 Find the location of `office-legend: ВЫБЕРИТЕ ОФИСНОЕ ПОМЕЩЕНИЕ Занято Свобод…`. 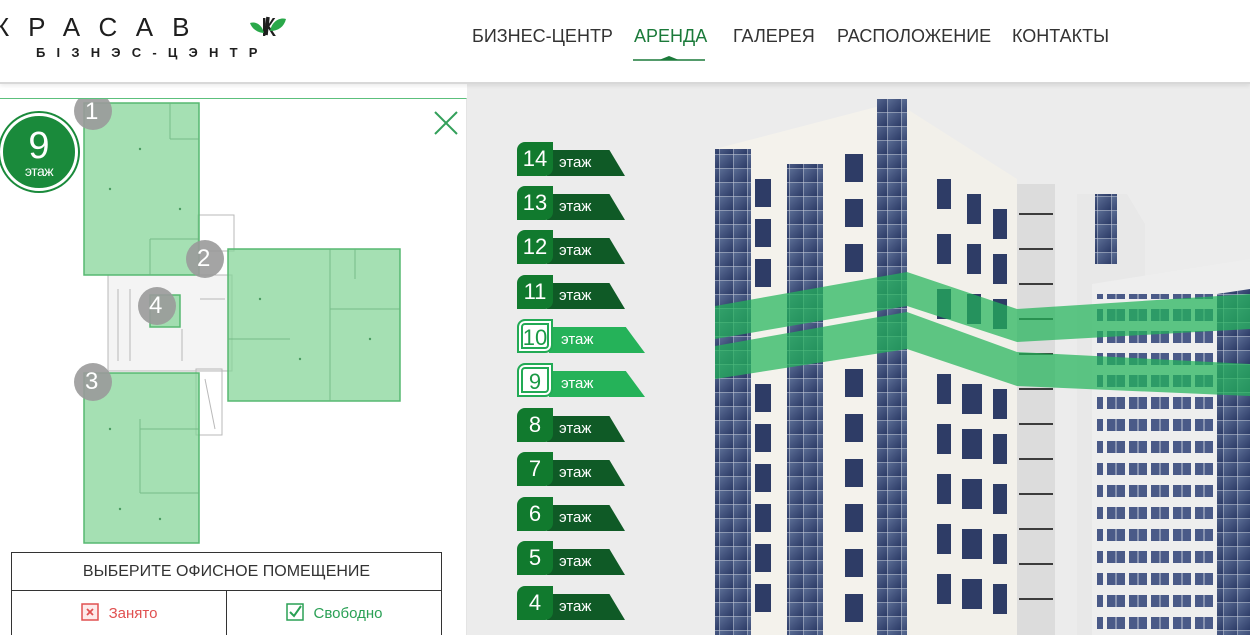

office-legend: ВЫБЕРИТЕ ОФИСНОЕ ПОМЕЩЕНИЕ Занято Свобод… is located at coordinates (226, 593).